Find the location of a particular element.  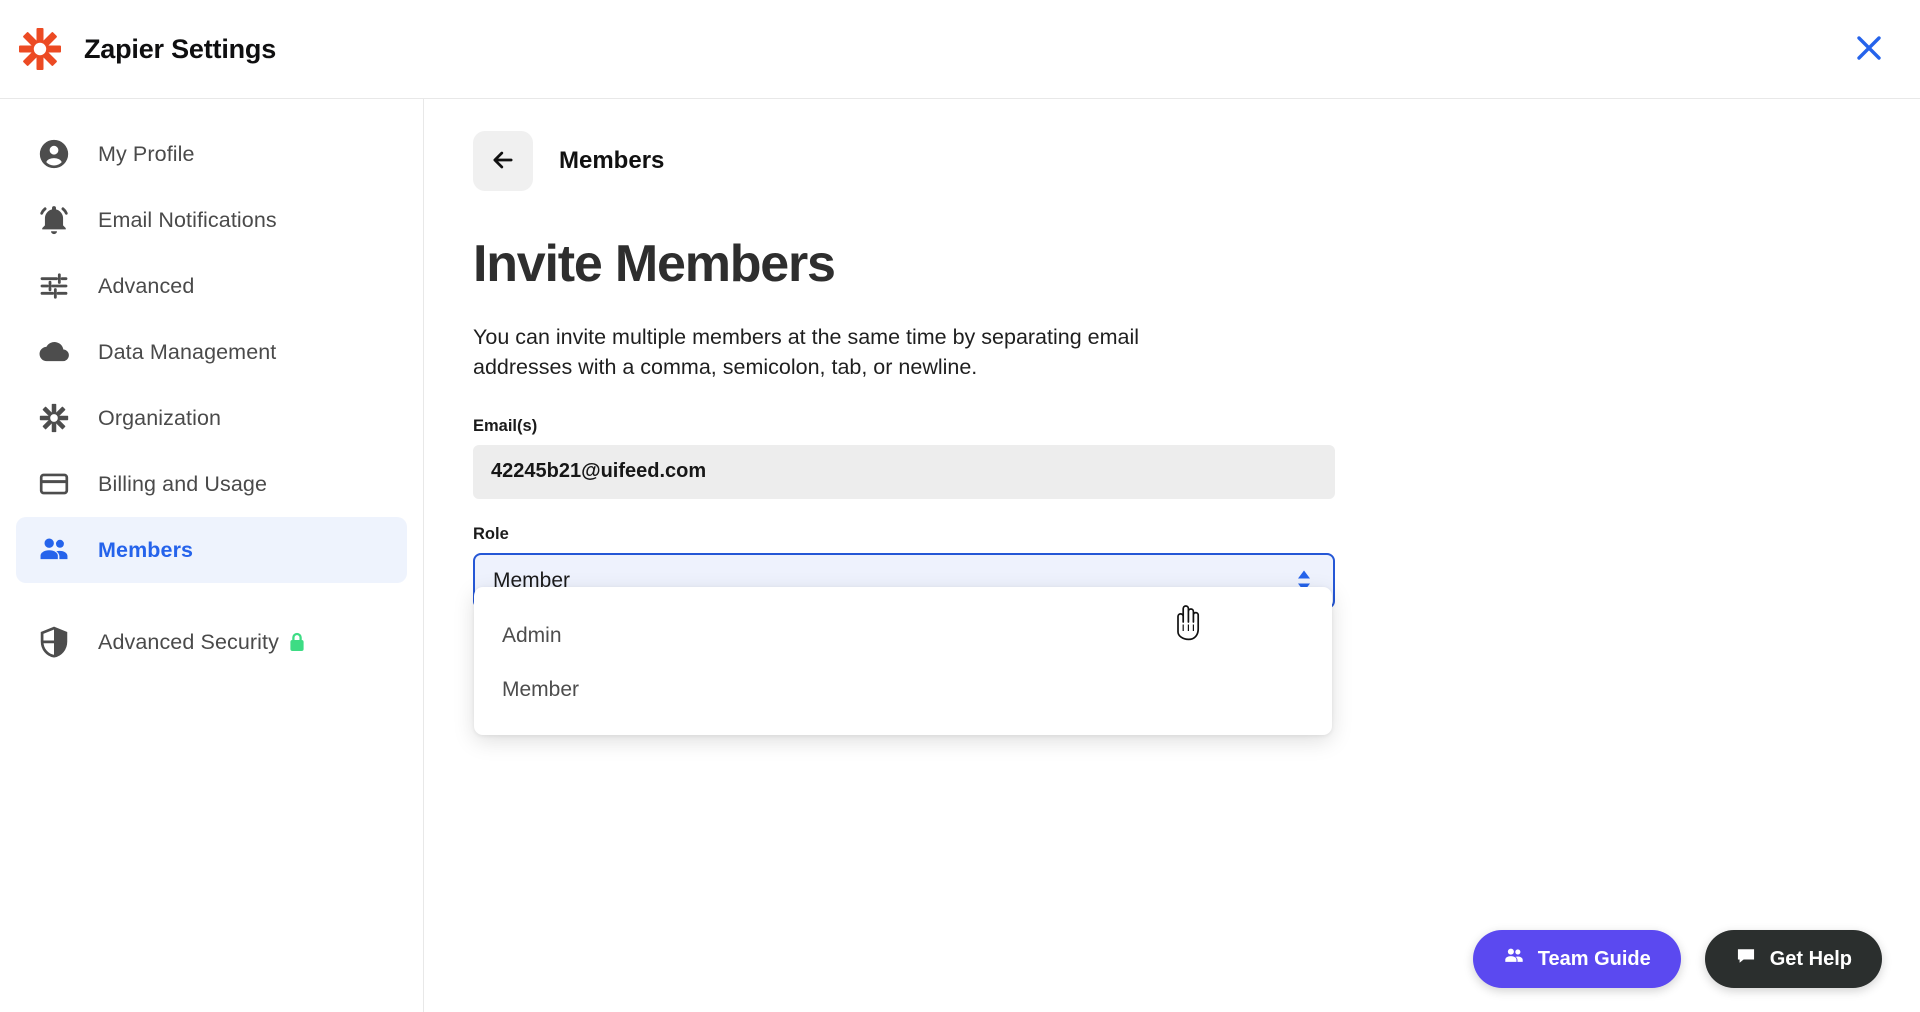

role-field-group: Role Member Admin Member is located at coordinates (904, 629).